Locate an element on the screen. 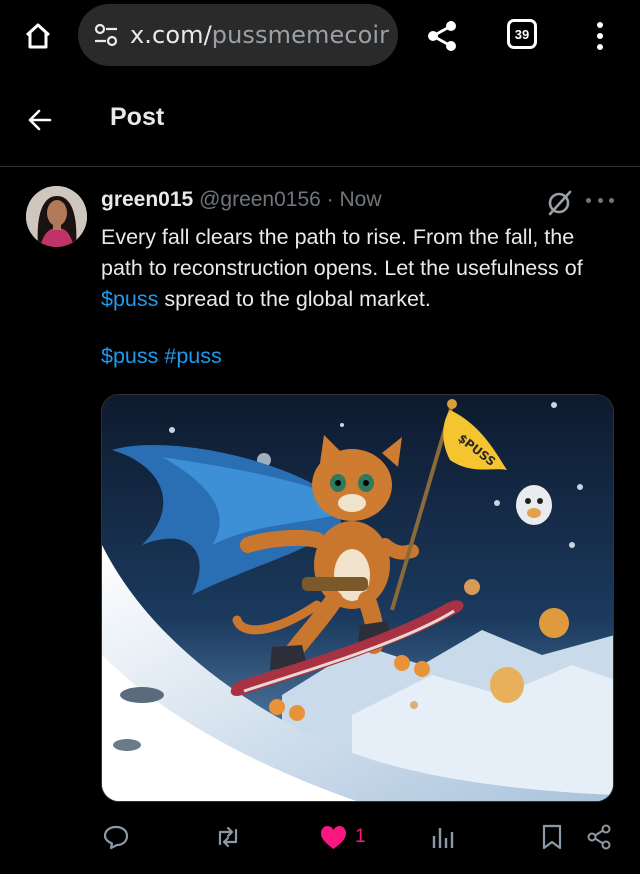 Image resolution: width=640 pixels, height=874 pixels. home-button is located at coordinates (38, 36).